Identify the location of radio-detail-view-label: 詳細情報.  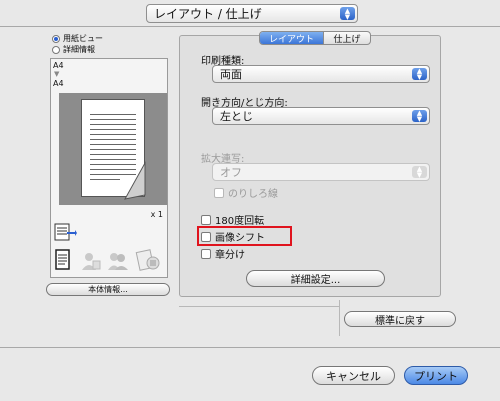
(79, 49).